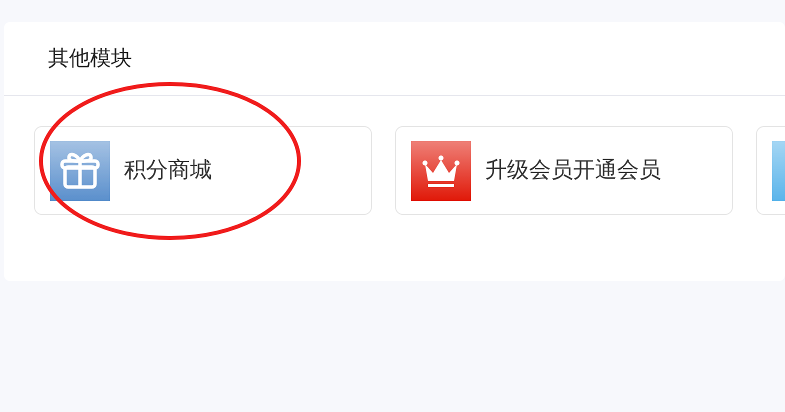  What do you see at coordinates (90, 58) in the screenshot?
I see `panel-title: 其他模块` at bounding box center [90, 58].